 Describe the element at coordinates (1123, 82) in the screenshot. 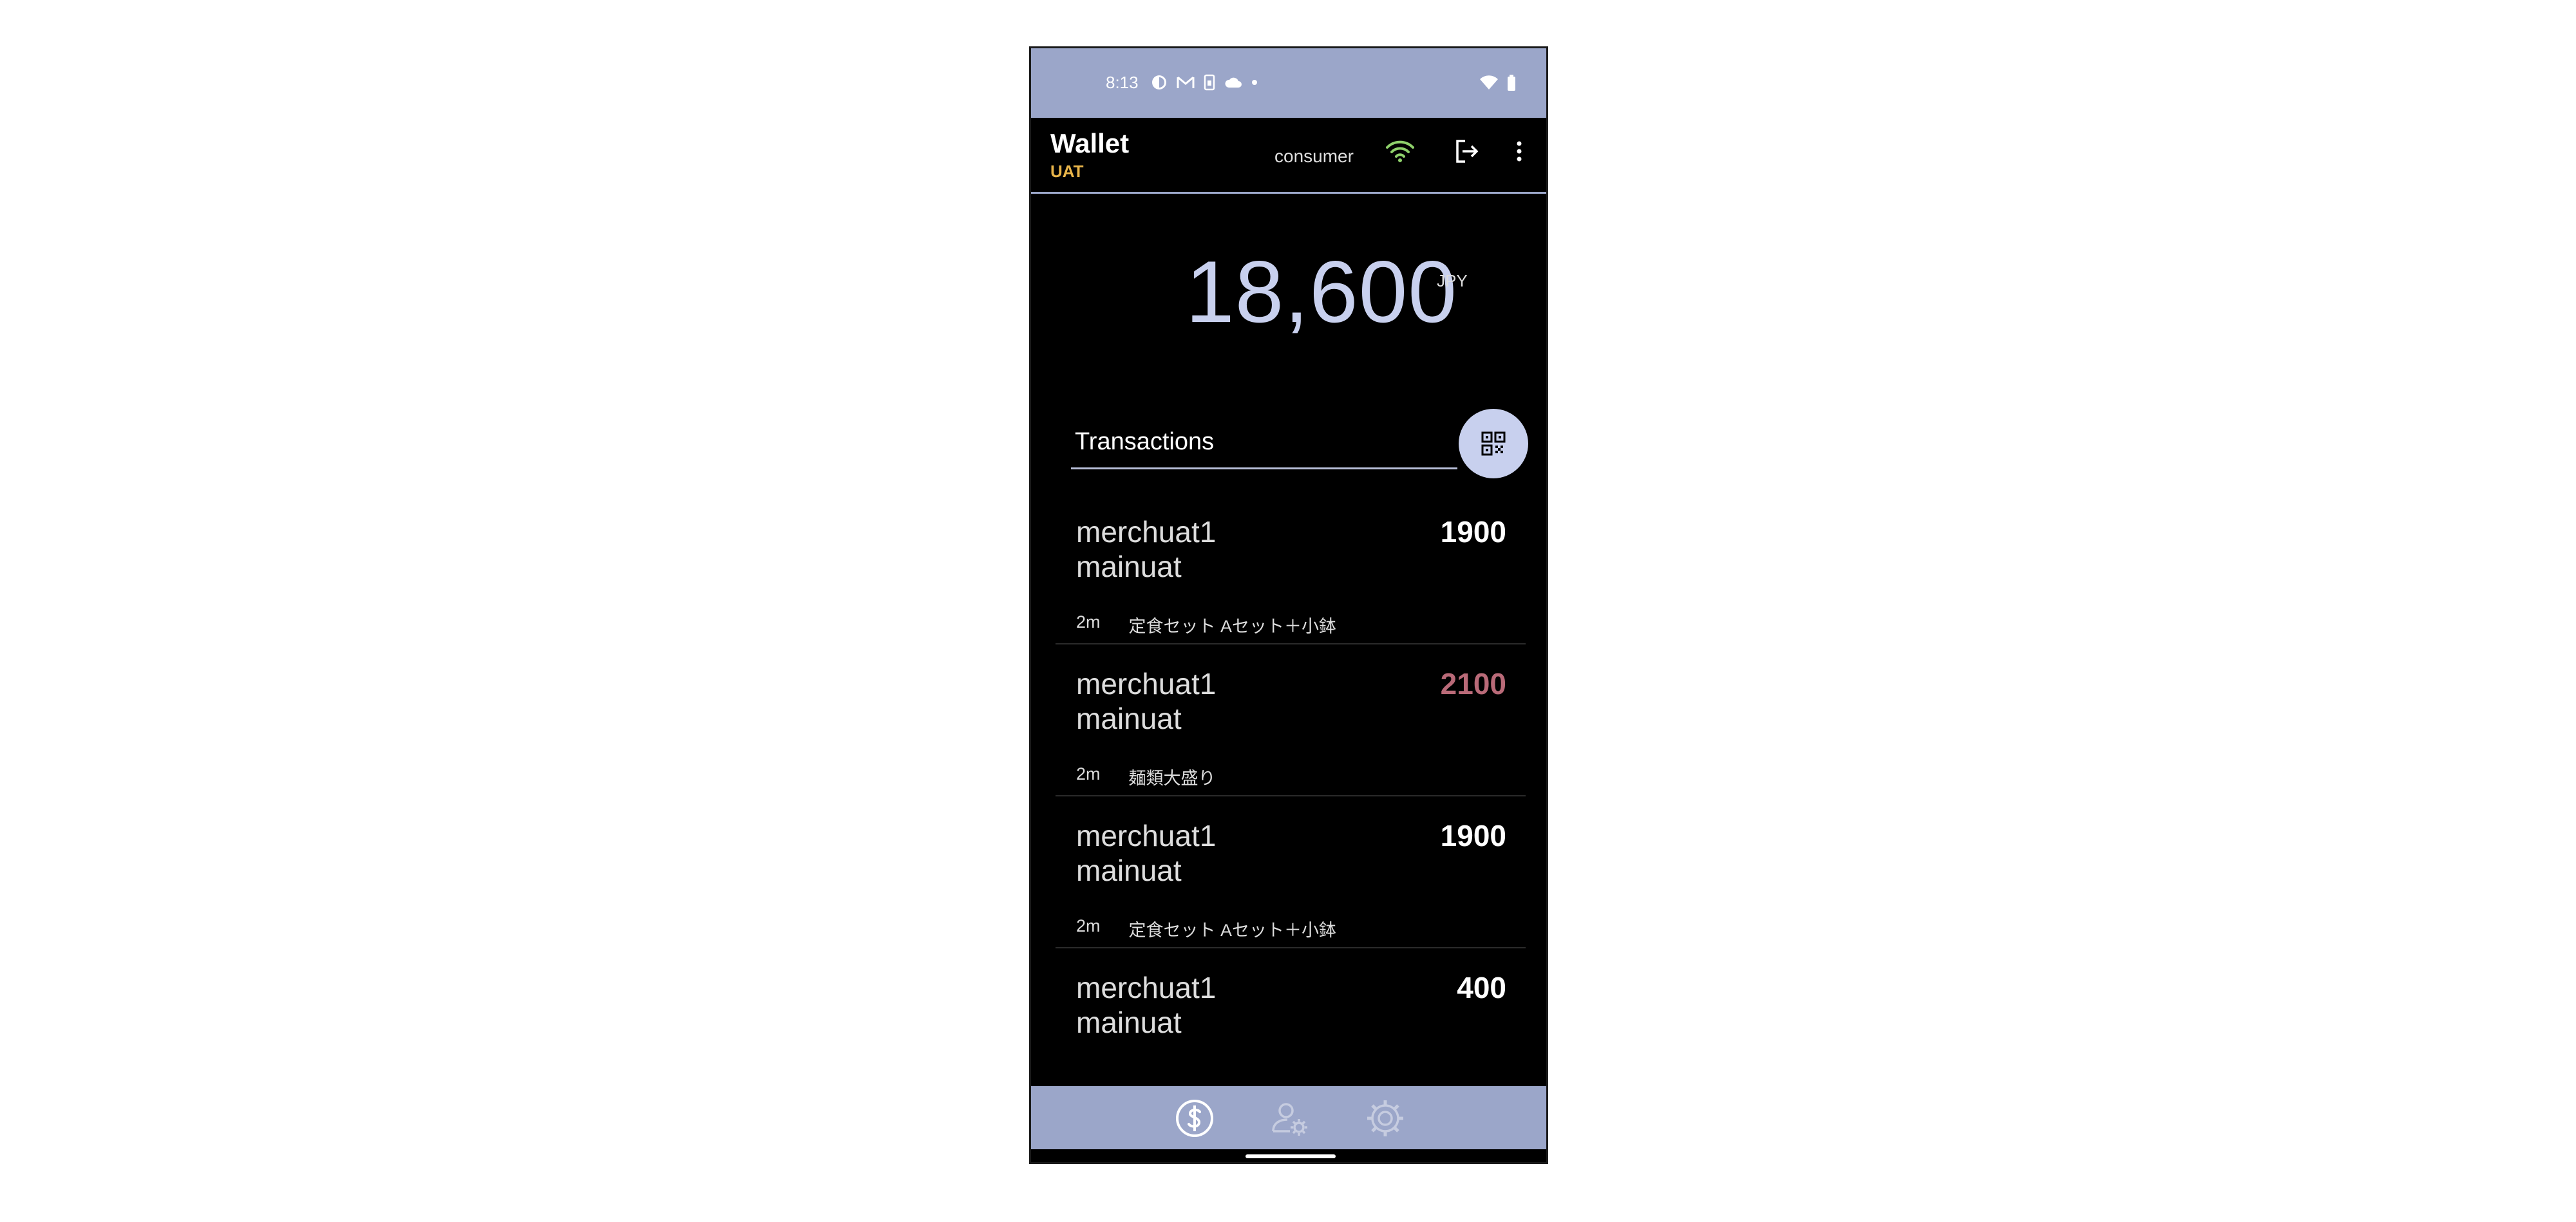

I see `status-time: 8:13` at that location.